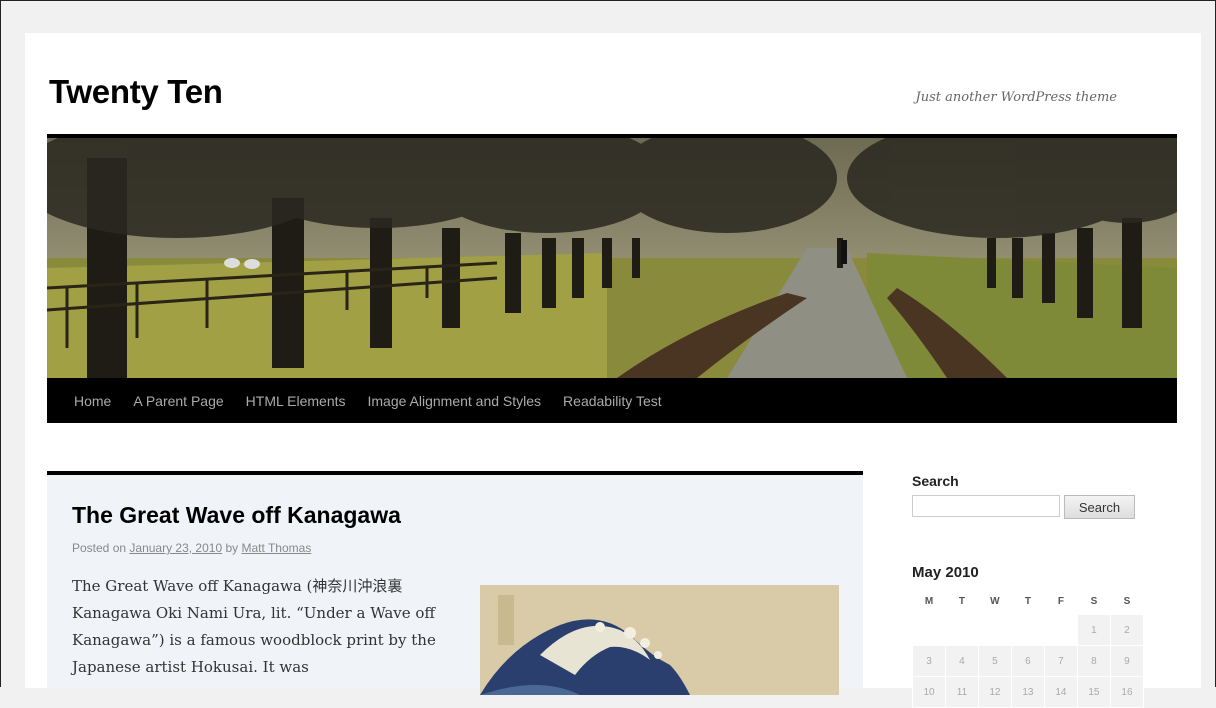 This screenshot has width=1216, height=708. What do you see at coordinates (1060, 692) in the screenshot?
I see `calendar-day: 14` at bounding box center [1060, 692].